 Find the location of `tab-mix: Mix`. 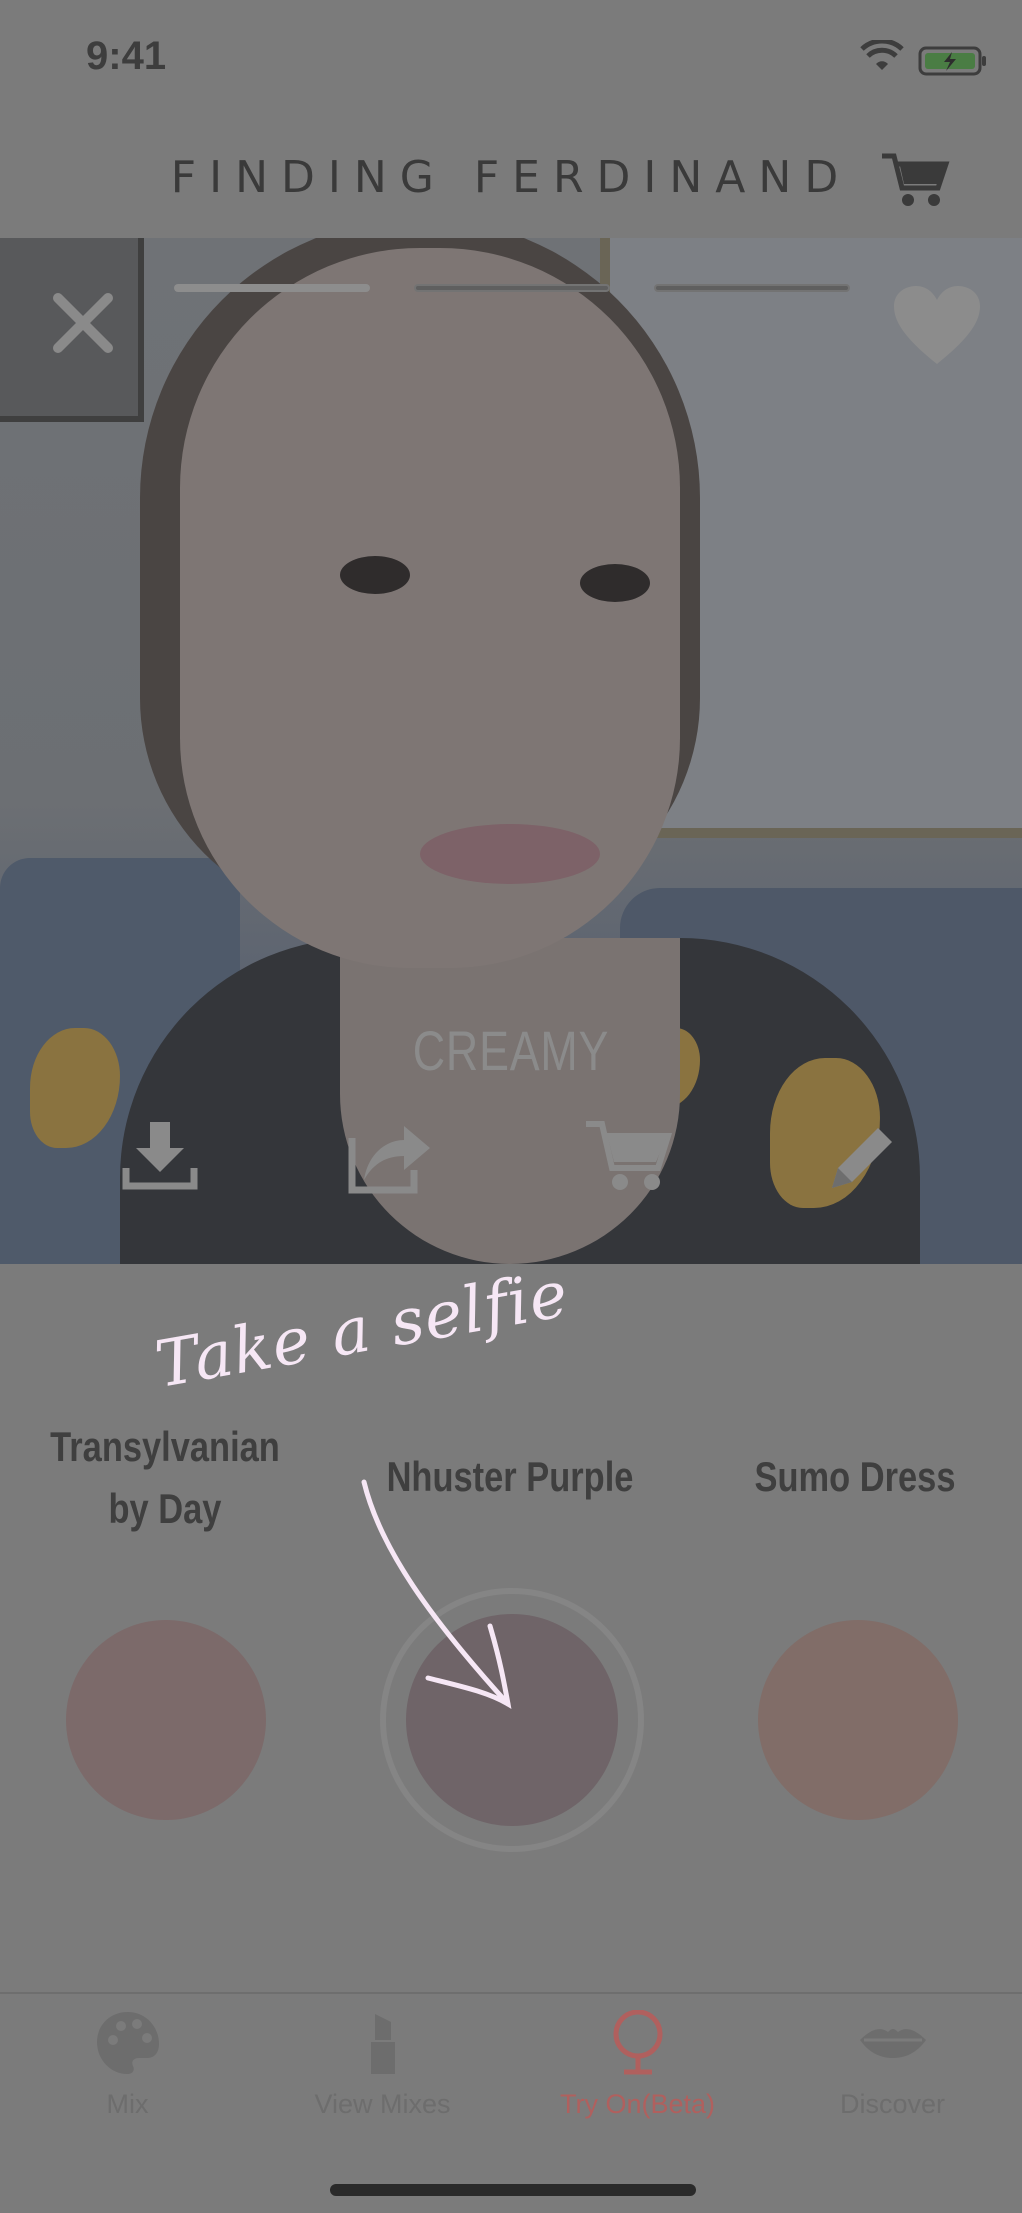

tab-mix: Mix is located at coordinates (127, 2065).